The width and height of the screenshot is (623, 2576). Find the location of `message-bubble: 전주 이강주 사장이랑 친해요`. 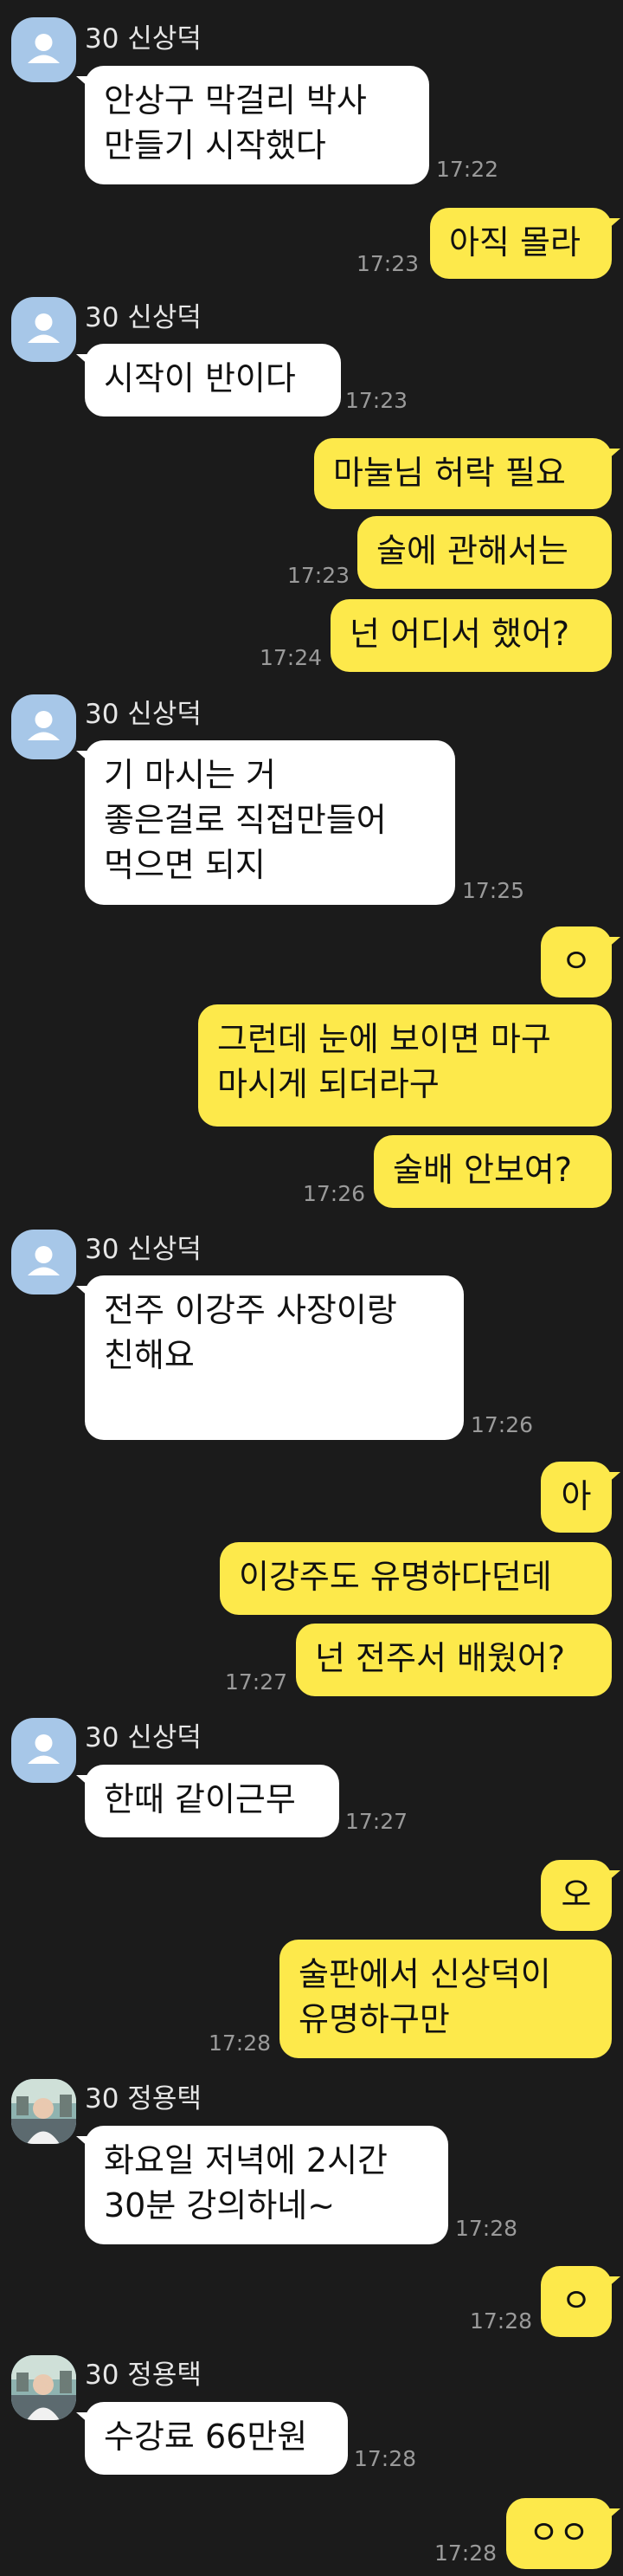

message-bubble: 전주 이강주 사장이랑 친해요 is located at coordinates (270, 1357).